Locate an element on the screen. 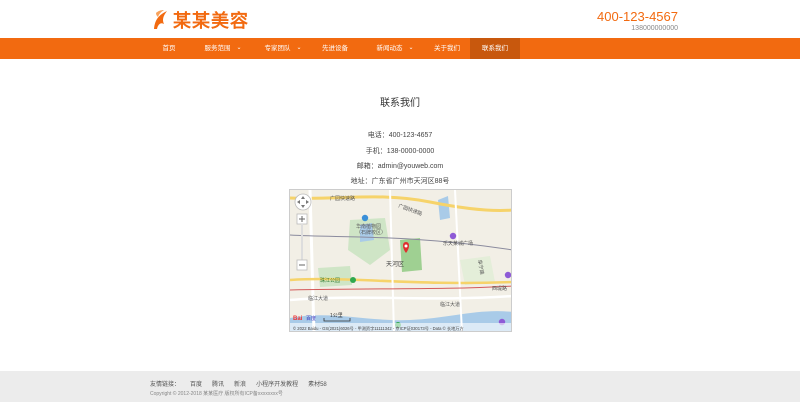  nav-item-label: 关于我们 is located at coordinates (447, 48).